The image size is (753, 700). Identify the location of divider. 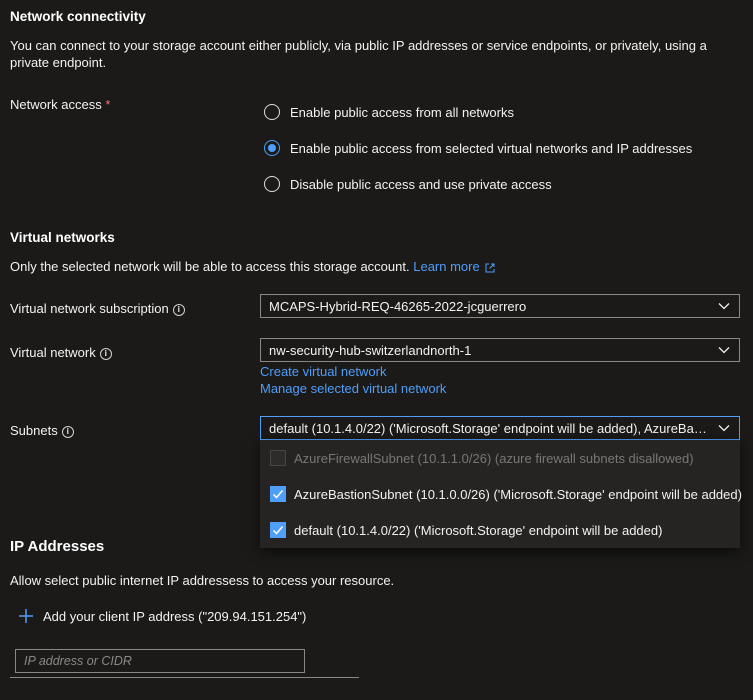
(184, 677).